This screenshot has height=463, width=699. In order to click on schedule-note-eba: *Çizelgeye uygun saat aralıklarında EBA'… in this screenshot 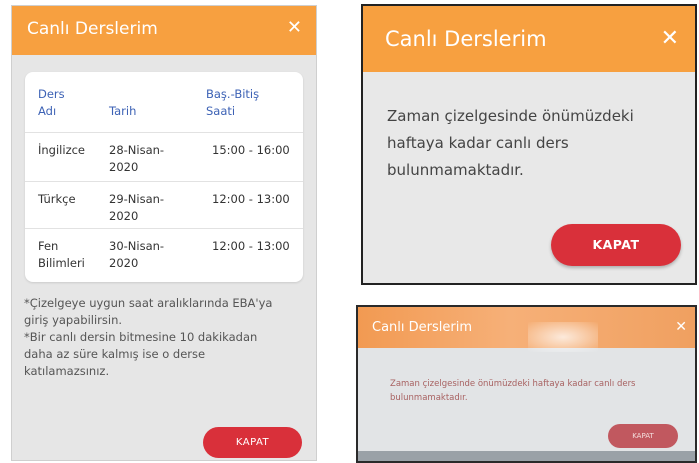, I will do `click(148, 311)`.